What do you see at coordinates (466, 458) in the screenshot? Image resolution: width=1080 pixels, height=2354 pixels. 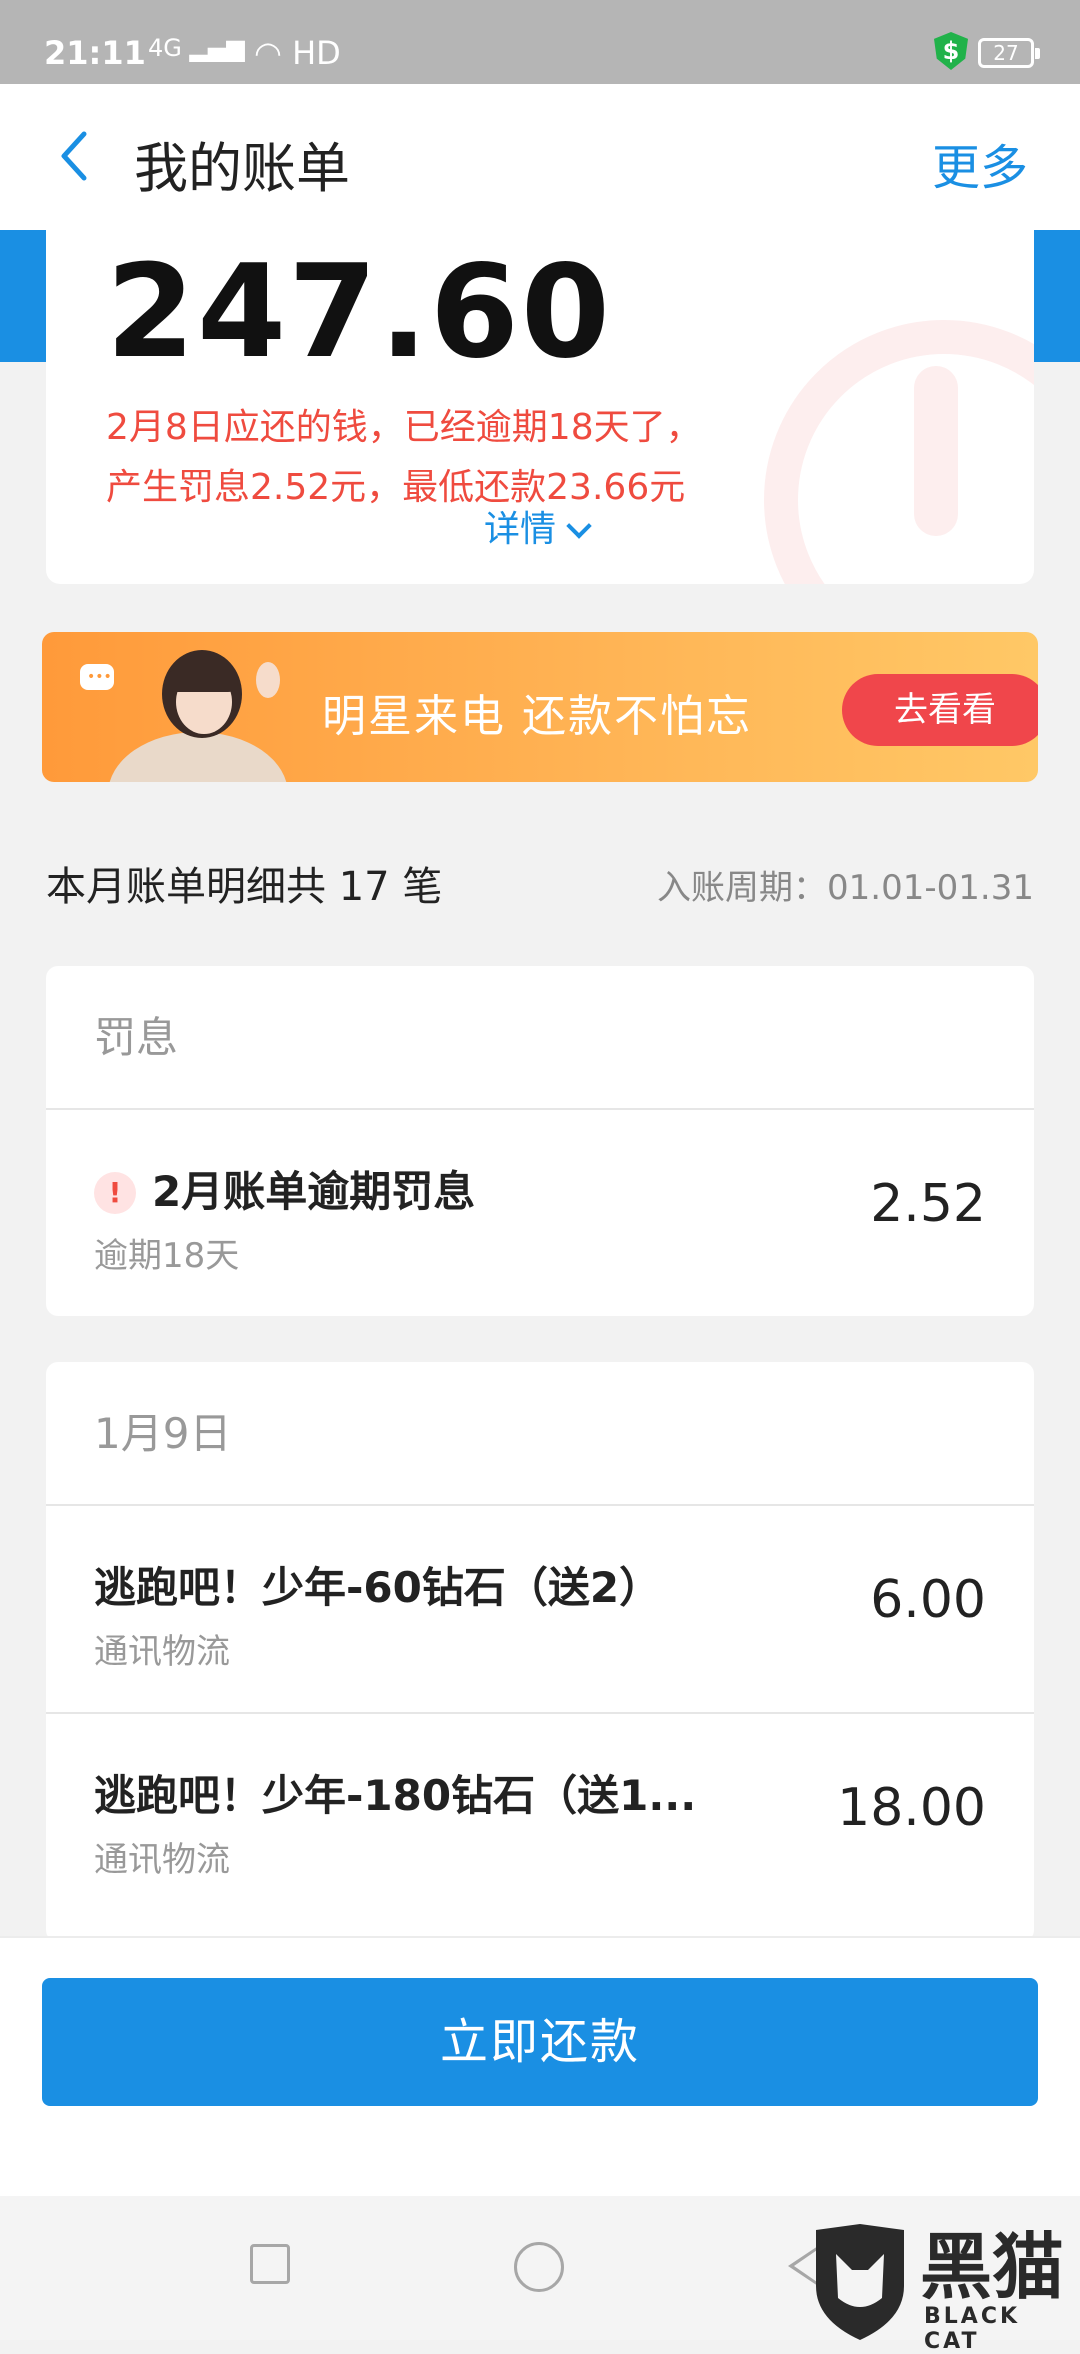 I see `overdue-warning: 2月8日应还的钱，已经逾期18天了， 产生罚息2.52元，最低还款23.66元` at bounding box center [466, 458].